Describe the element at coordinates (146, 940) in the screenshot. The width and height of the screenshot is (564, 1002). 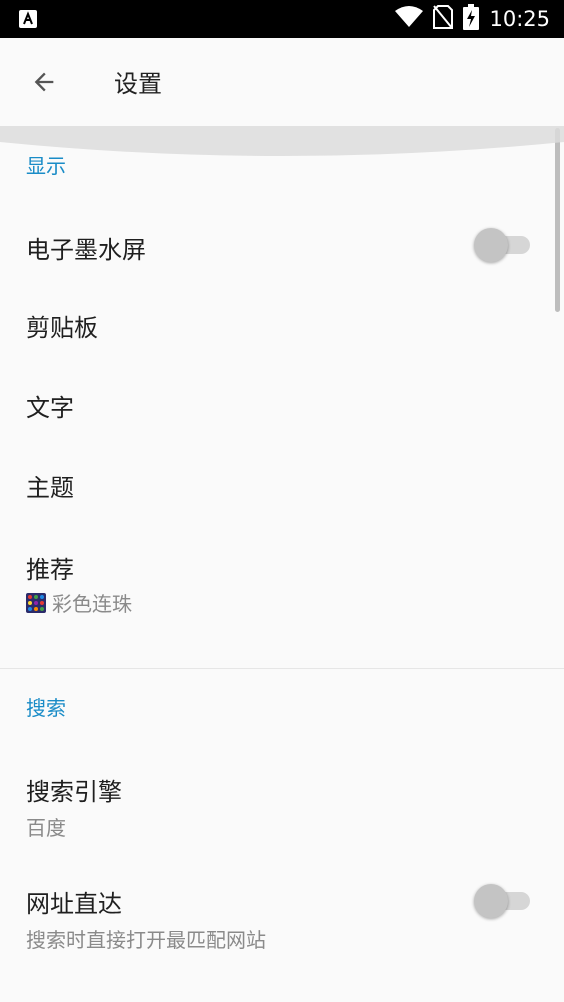
I see `setting-subtitle: 搜索时直接打开最匹配网站` at that location.